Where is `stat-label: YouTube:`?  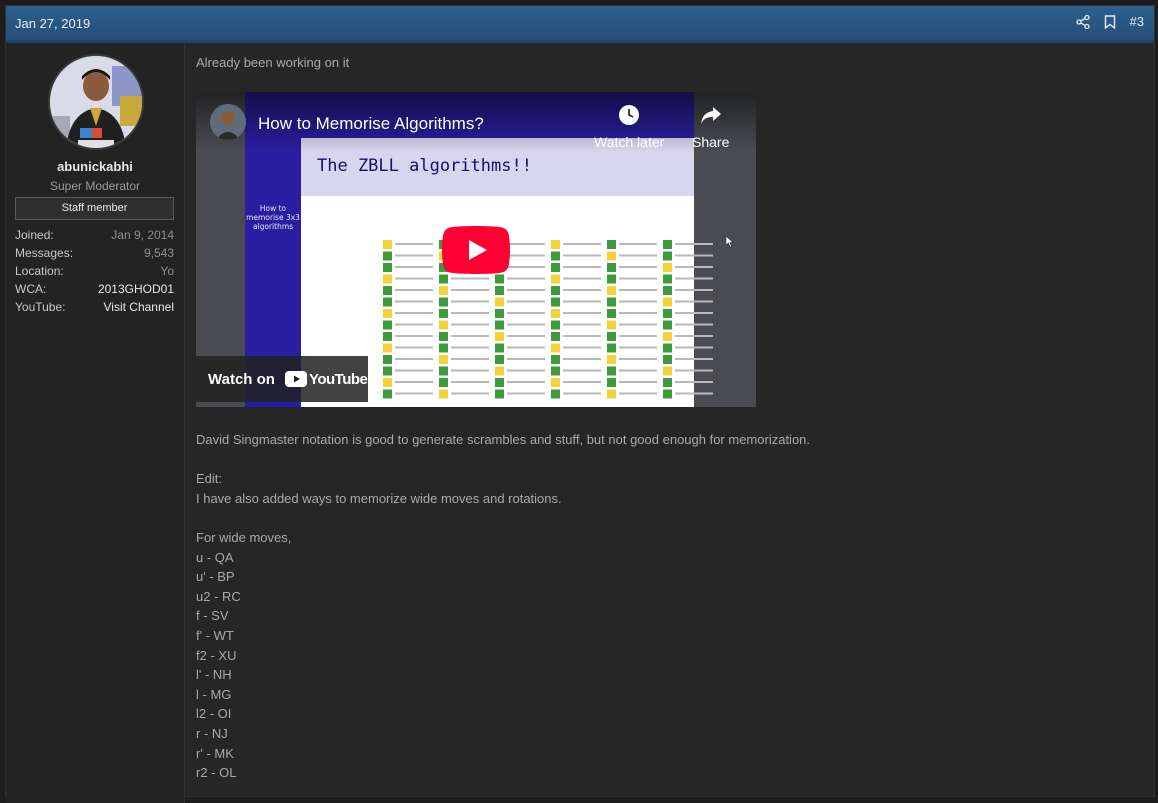
stat-label: YouTube: is located at coordinates (40, 307).